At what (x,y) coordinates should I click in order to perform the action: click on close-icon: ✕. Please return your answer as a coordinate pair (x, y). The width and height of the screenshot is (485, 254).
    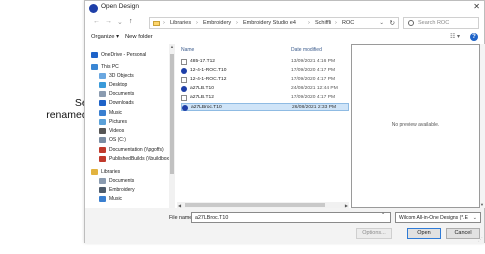
    Looking at the image, I should click on (476, 6).